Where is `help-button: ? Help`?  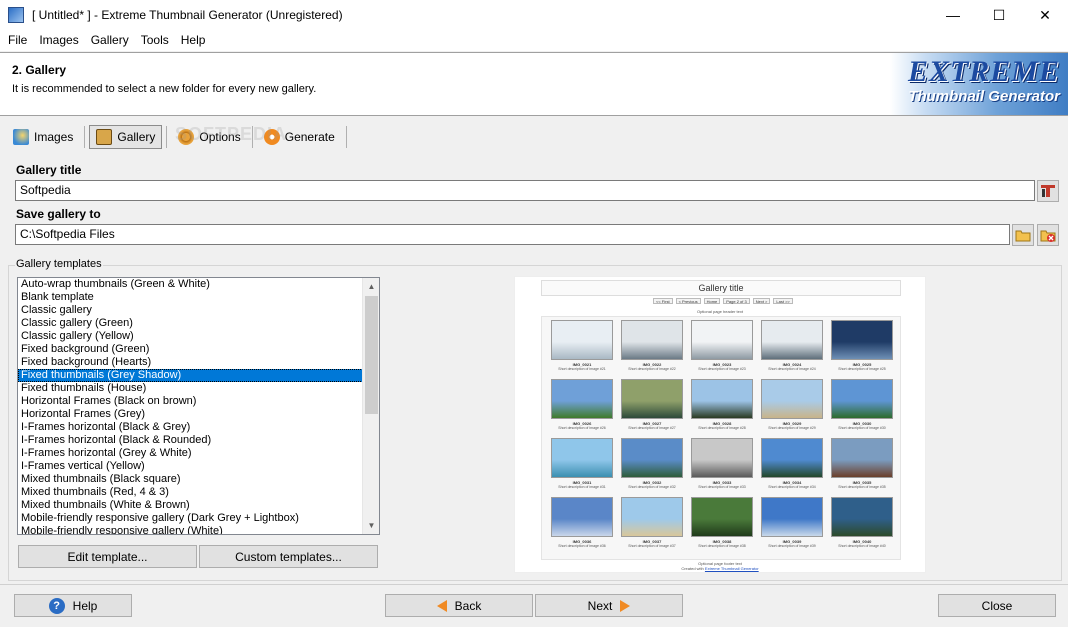 help-button: ? Help is located at coordinates (73, 605).